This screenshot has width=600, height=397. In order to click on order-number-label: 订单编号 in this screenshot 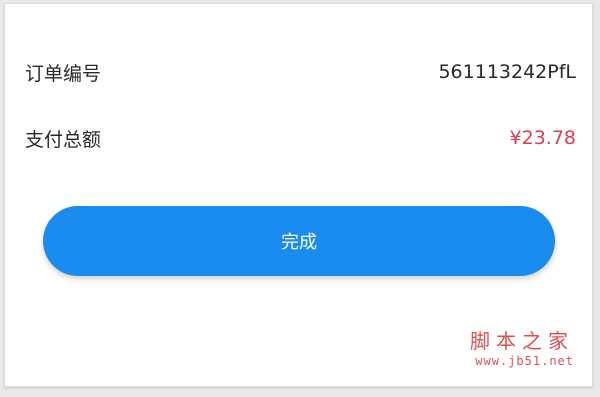, I will do `click(63, 73)`.